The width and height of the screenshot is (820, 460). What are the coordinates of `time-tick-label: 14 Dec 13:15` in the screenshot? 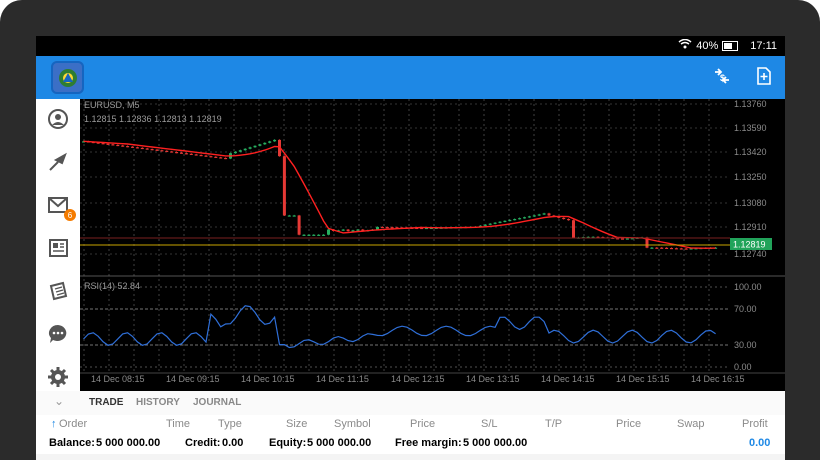 It's located at (493, 379).